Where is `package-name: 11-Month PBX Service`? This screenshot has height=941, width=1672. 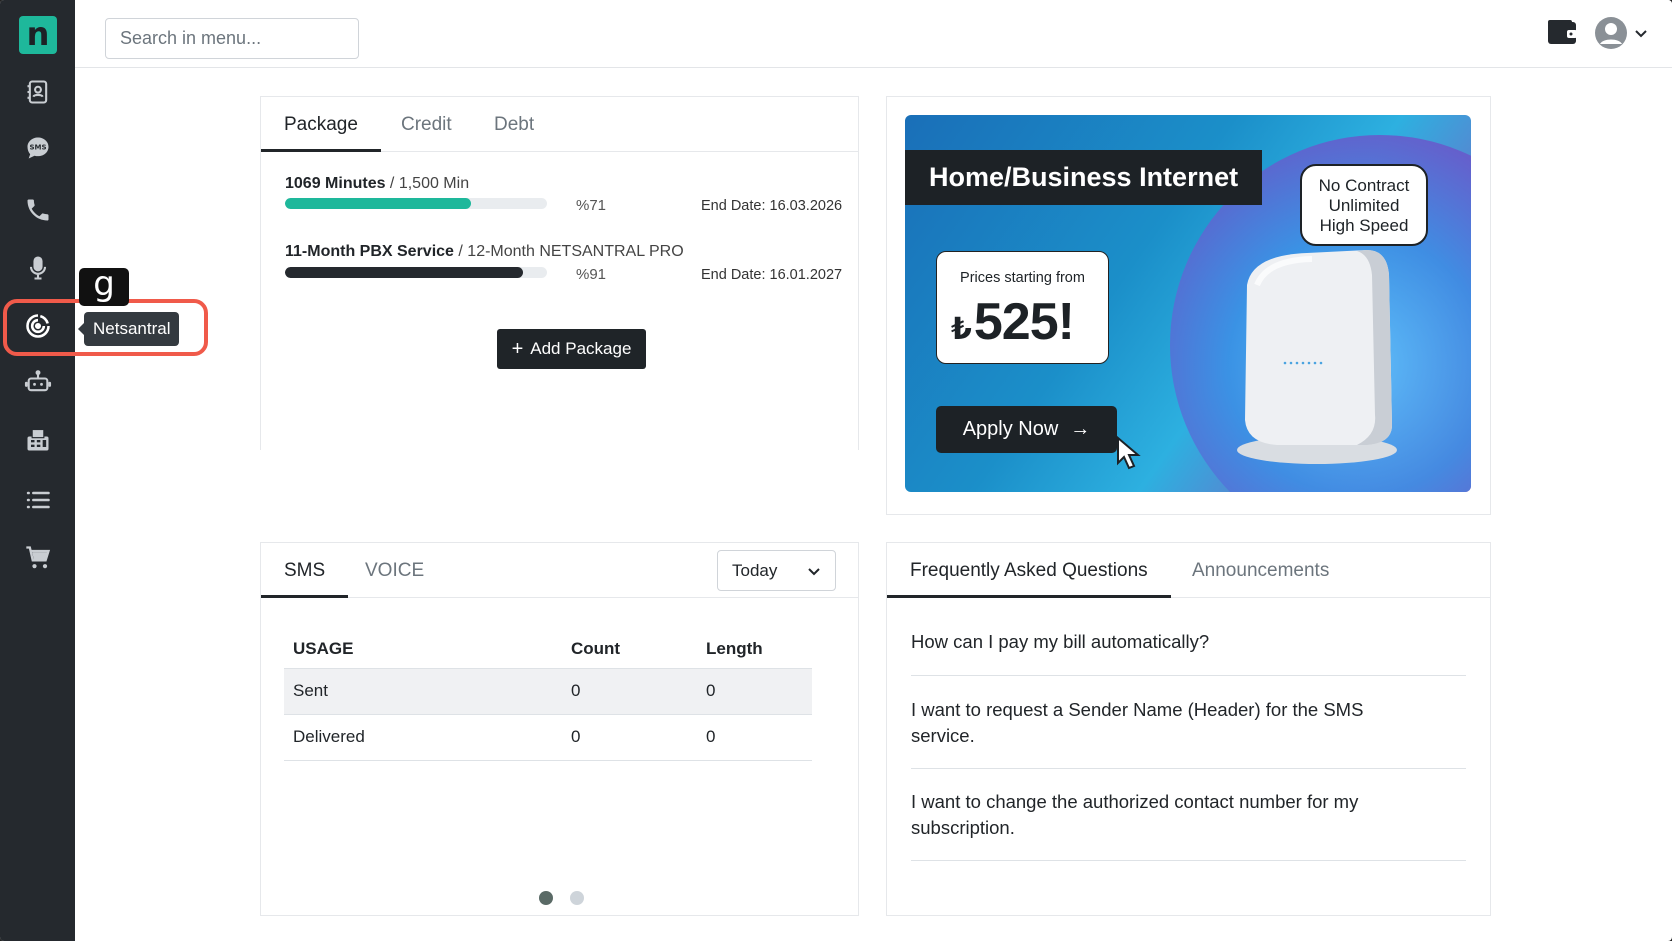
package-name: 11-Month PBX Service is located at coordinates (369, 251).